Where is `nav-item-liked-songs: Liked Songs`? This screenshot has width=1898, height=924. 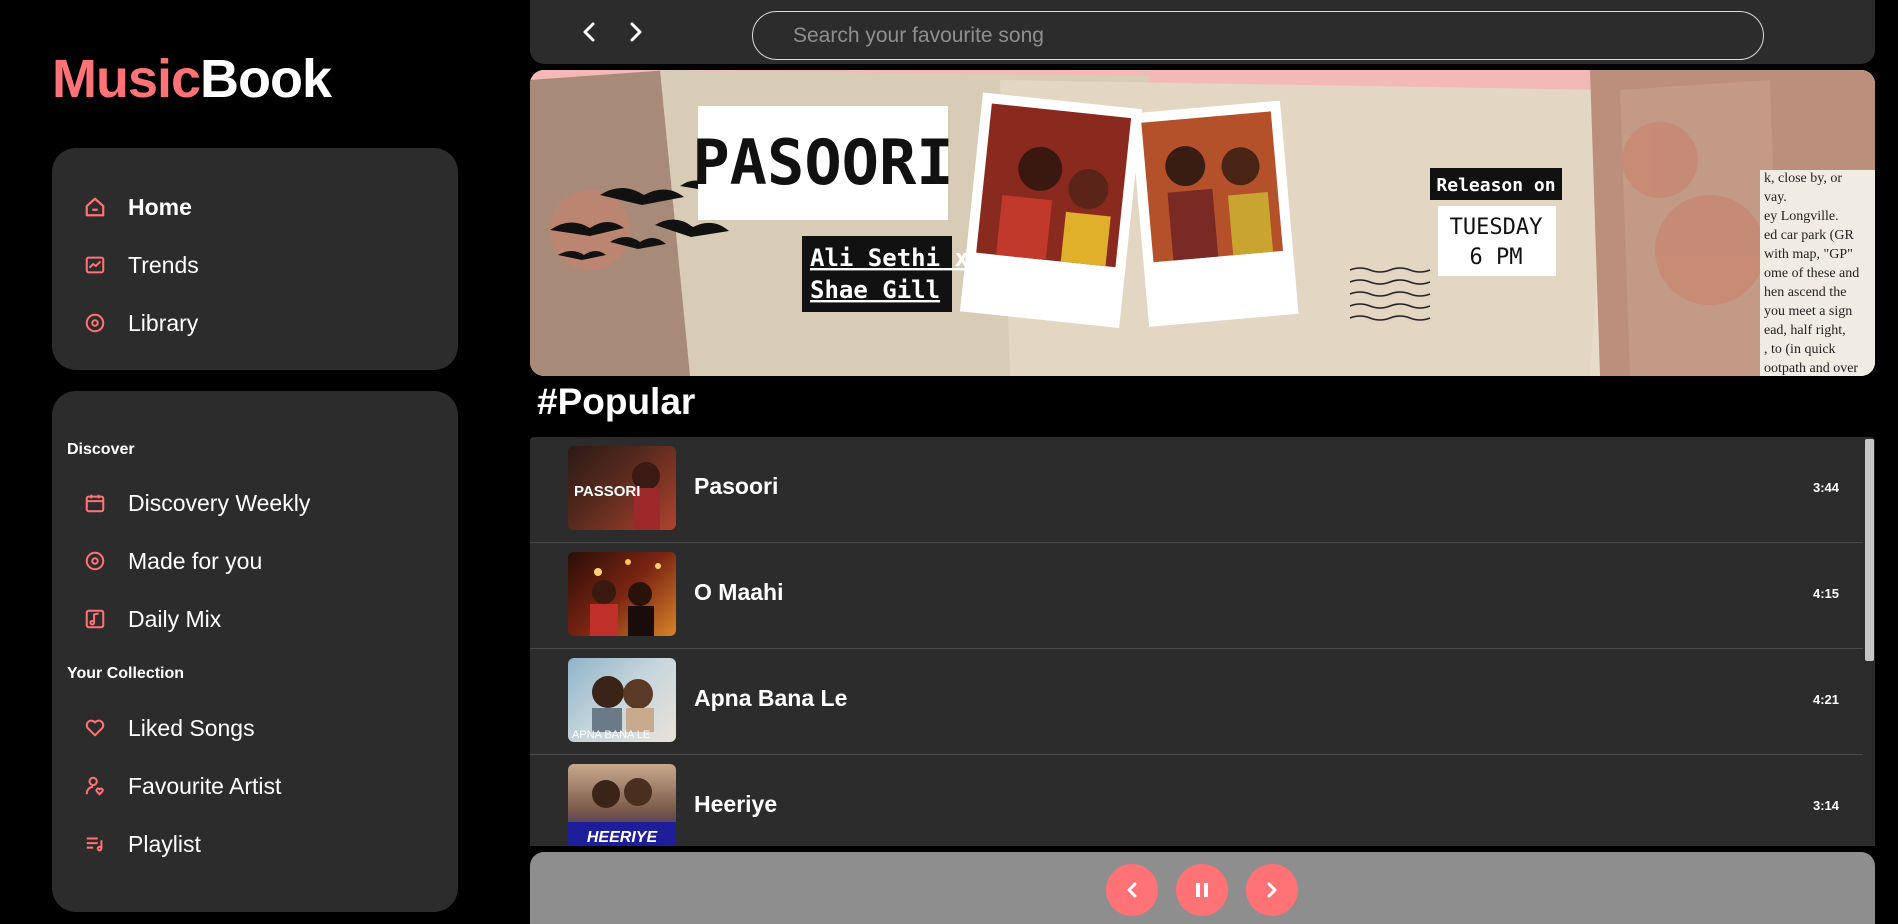
nav-item-liked-songs: Liked Songs is located at coordinates (168, 728).